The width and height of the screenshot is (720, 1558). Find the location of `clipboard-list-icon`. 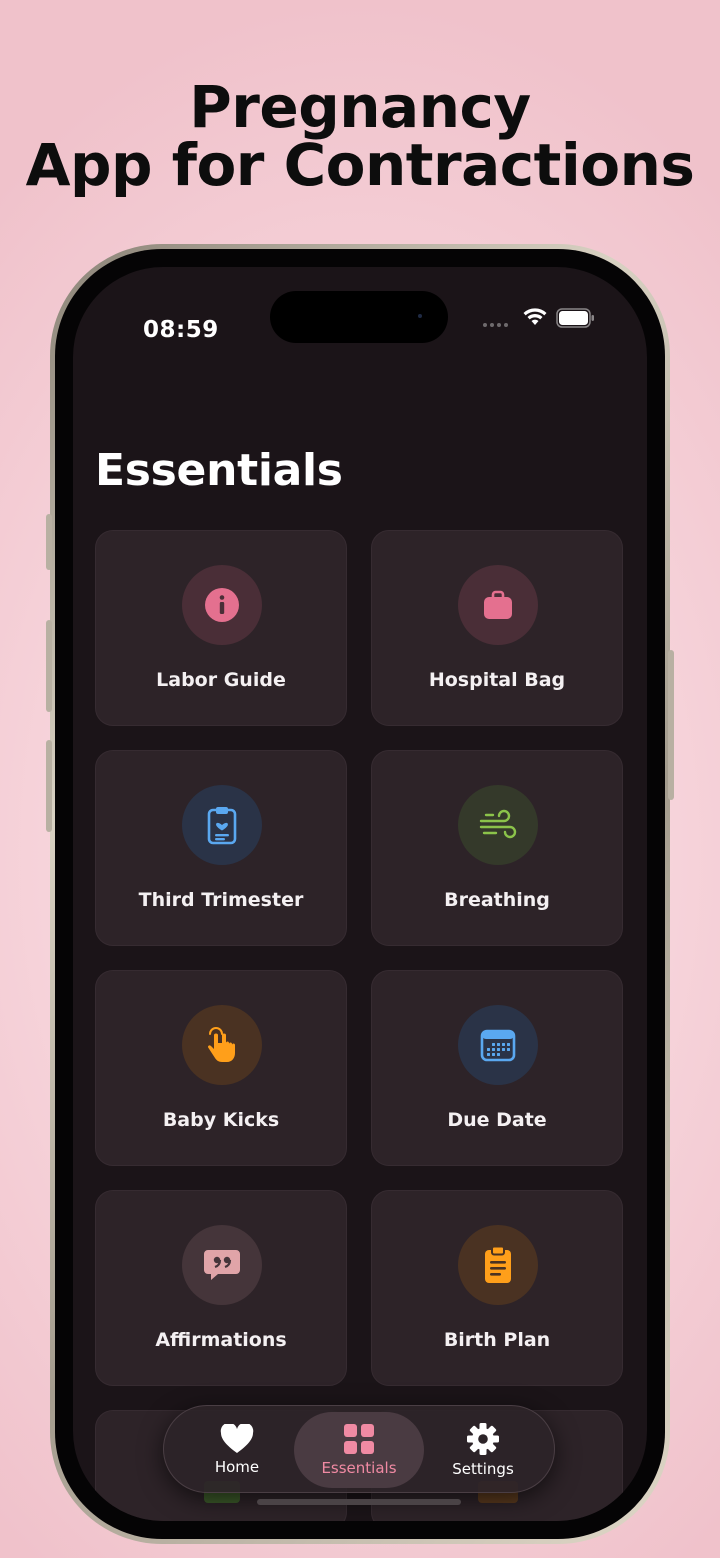

clipboard-list-icon is located at coordinates (498, 1264).